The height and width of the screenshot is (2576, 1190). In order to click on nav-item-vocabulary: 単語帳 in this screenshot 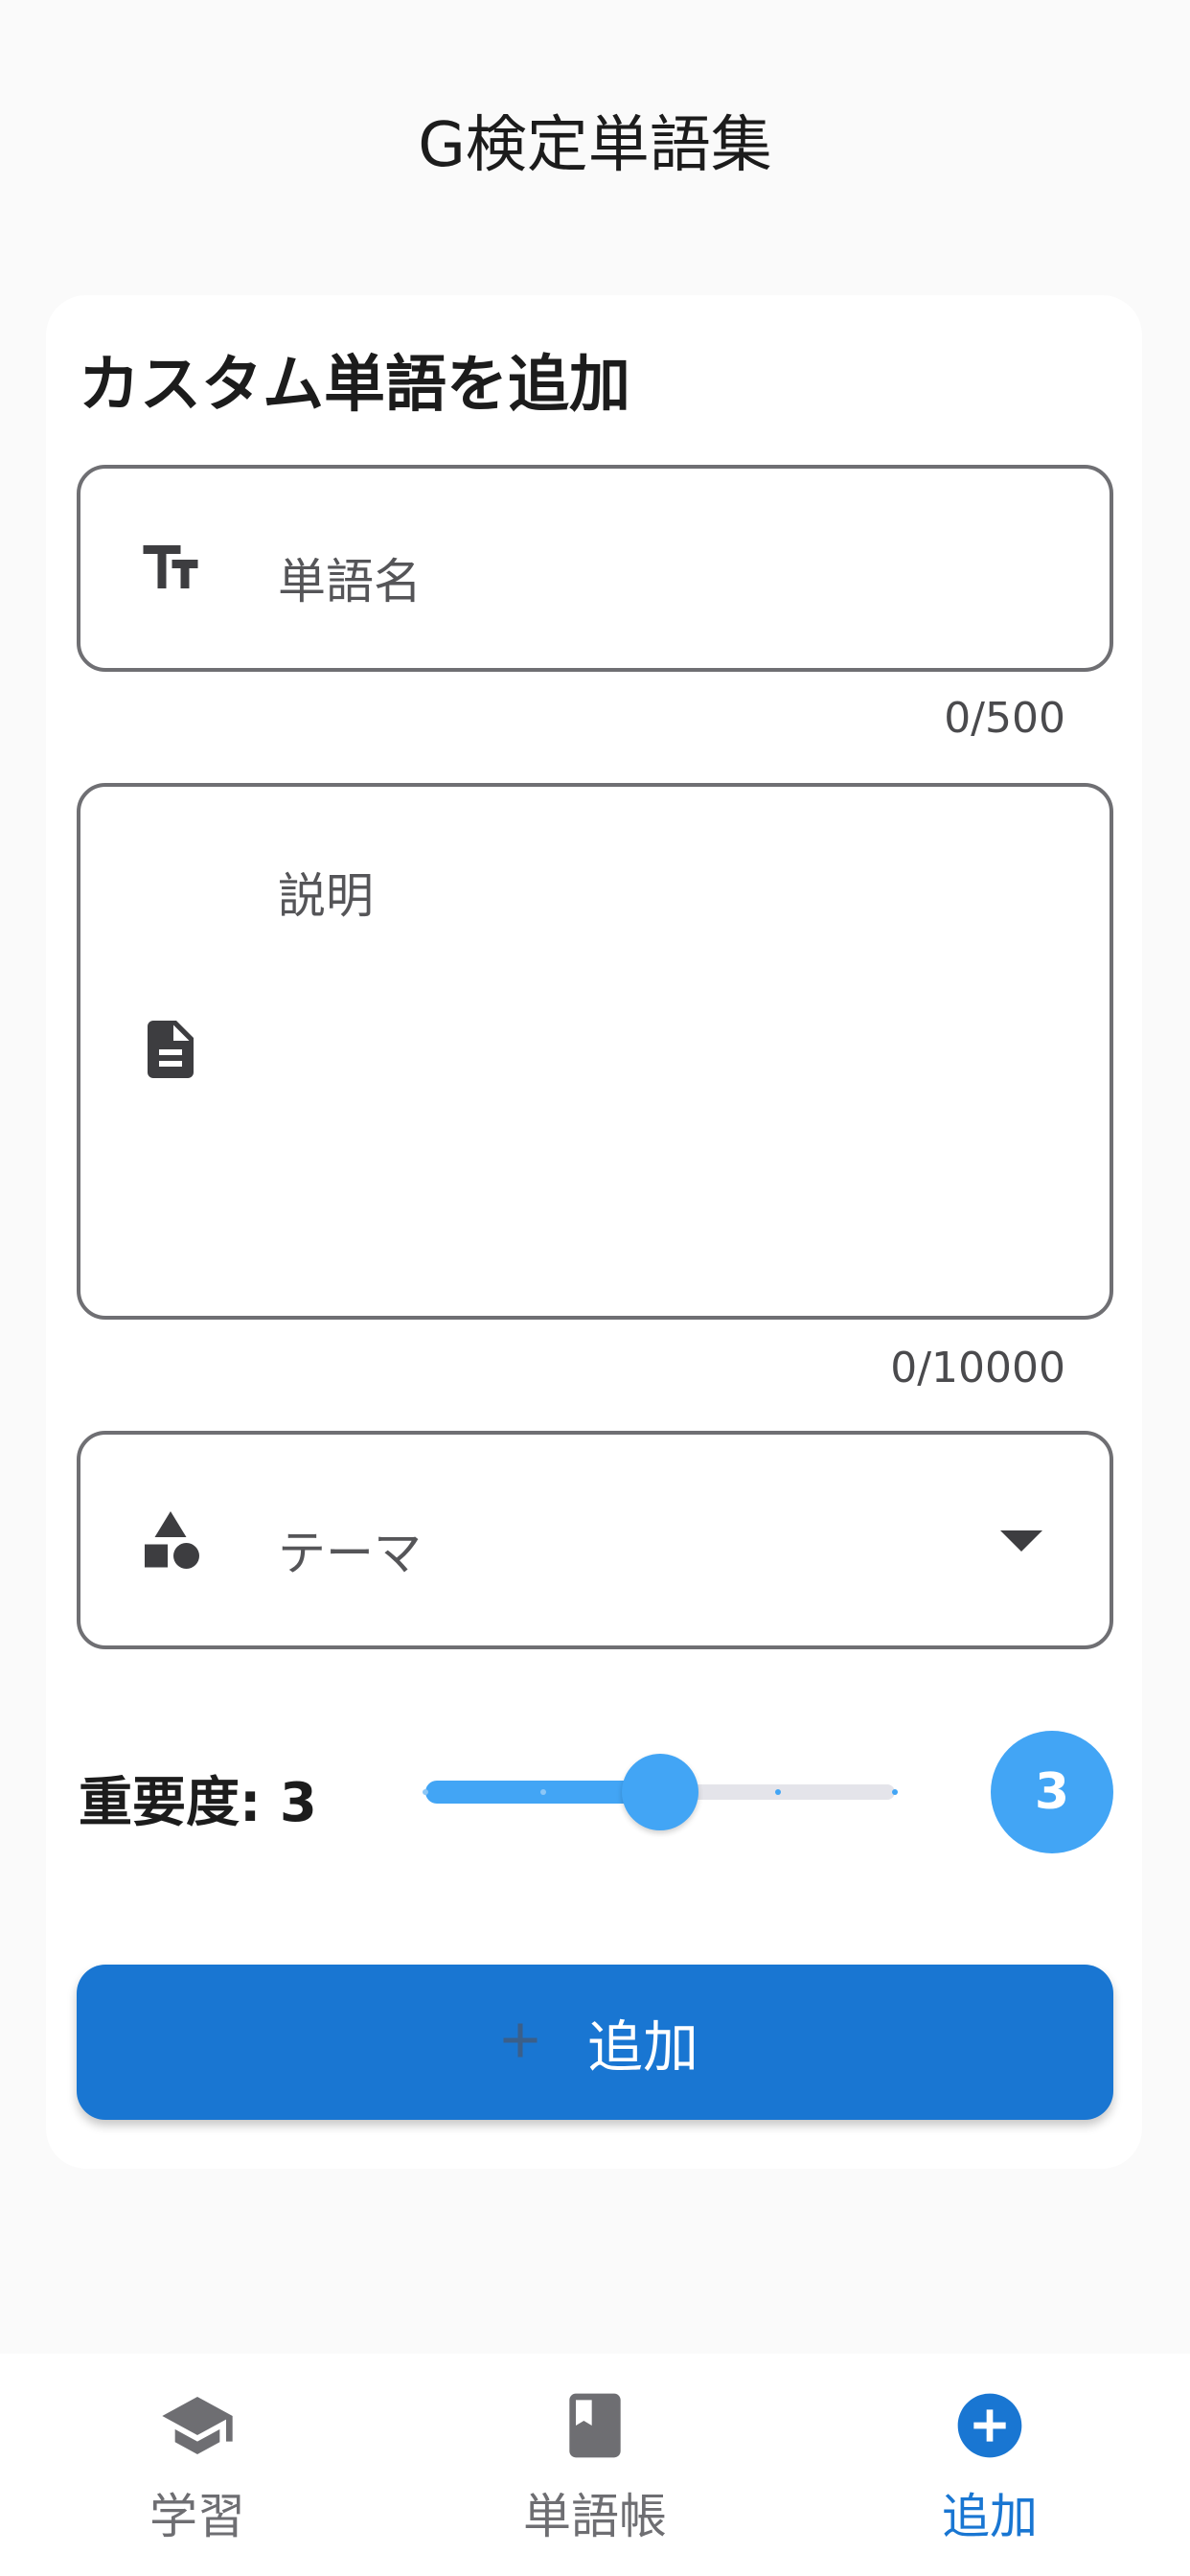, I will do `click(595, 2468)`.